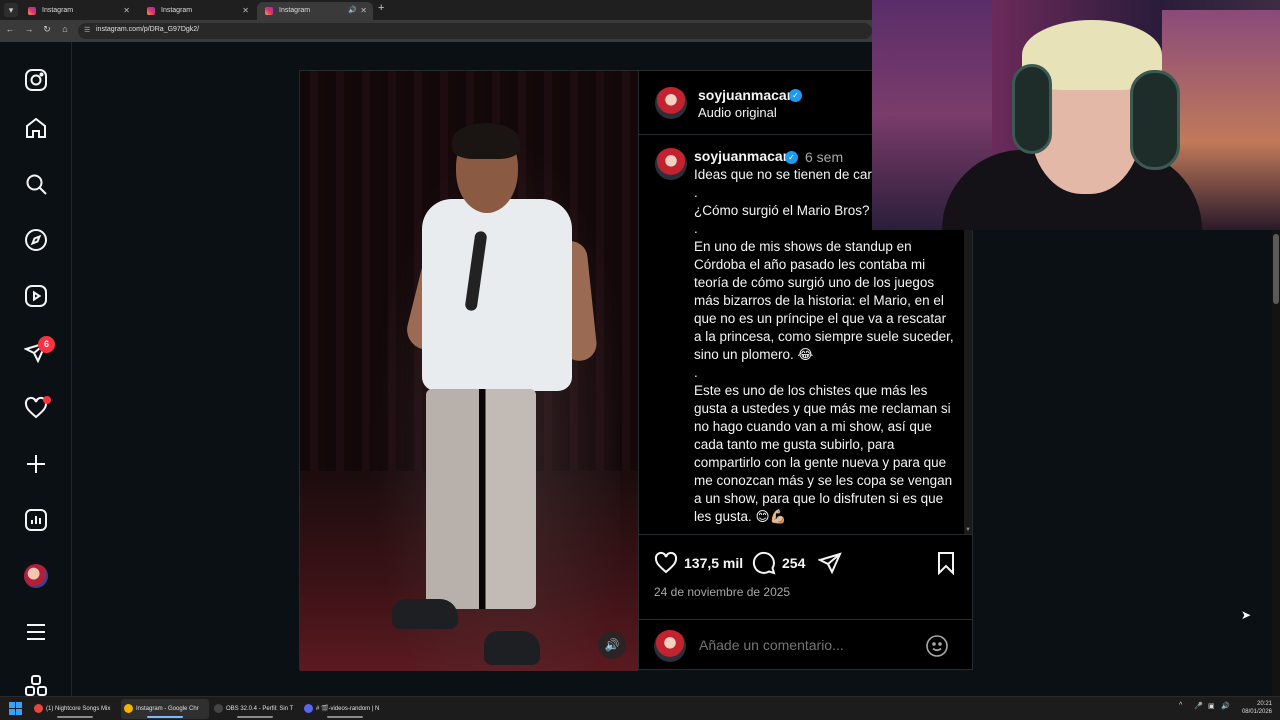 This screenshot has height=720, width=1280. What do you see at coordinates (15, 708) in the screenshot?
I see `windows-start-icon` at bounding box center [15, 708].